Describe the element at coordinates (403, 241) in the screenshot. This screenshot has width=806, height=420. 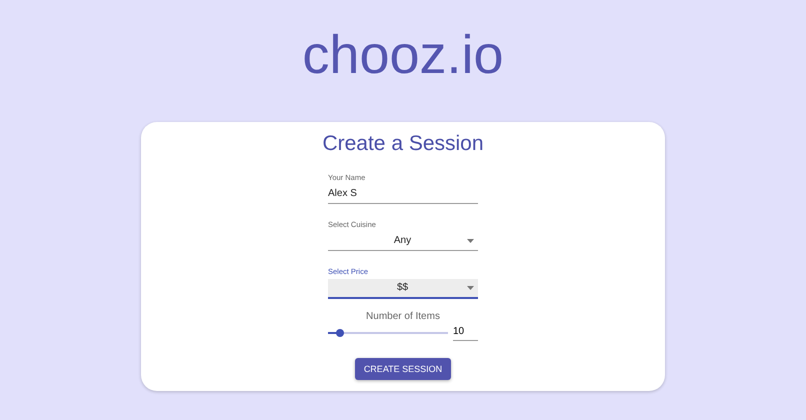
I see `select-field: Any` at that location.